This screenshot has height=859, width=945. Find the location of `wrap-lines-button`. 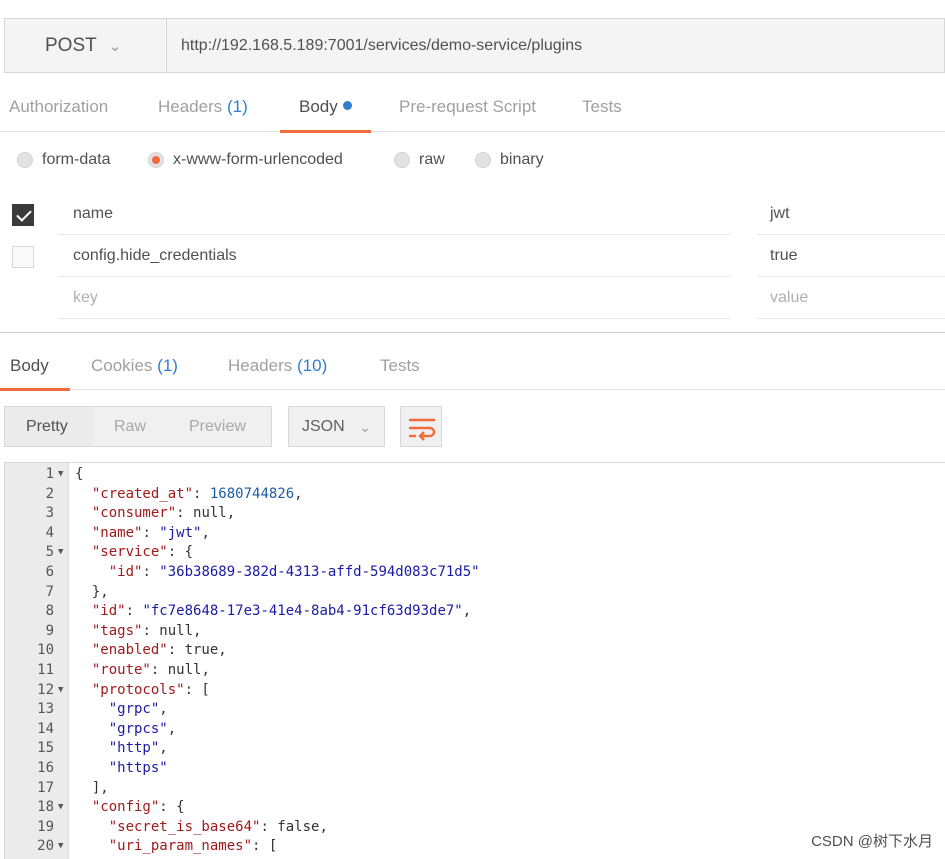

wrap-lines-button is located at coordinates (421, 426).